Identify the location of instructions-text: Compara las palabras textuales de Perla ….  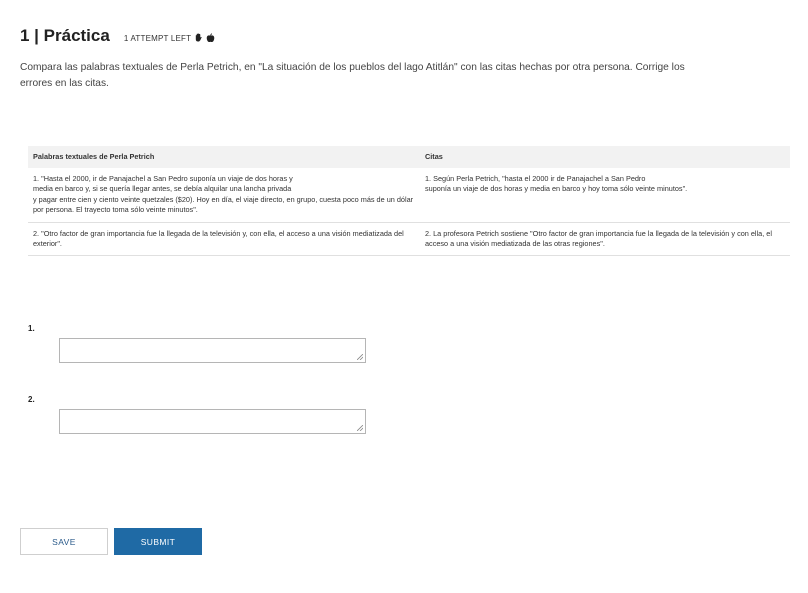
(352, 75).